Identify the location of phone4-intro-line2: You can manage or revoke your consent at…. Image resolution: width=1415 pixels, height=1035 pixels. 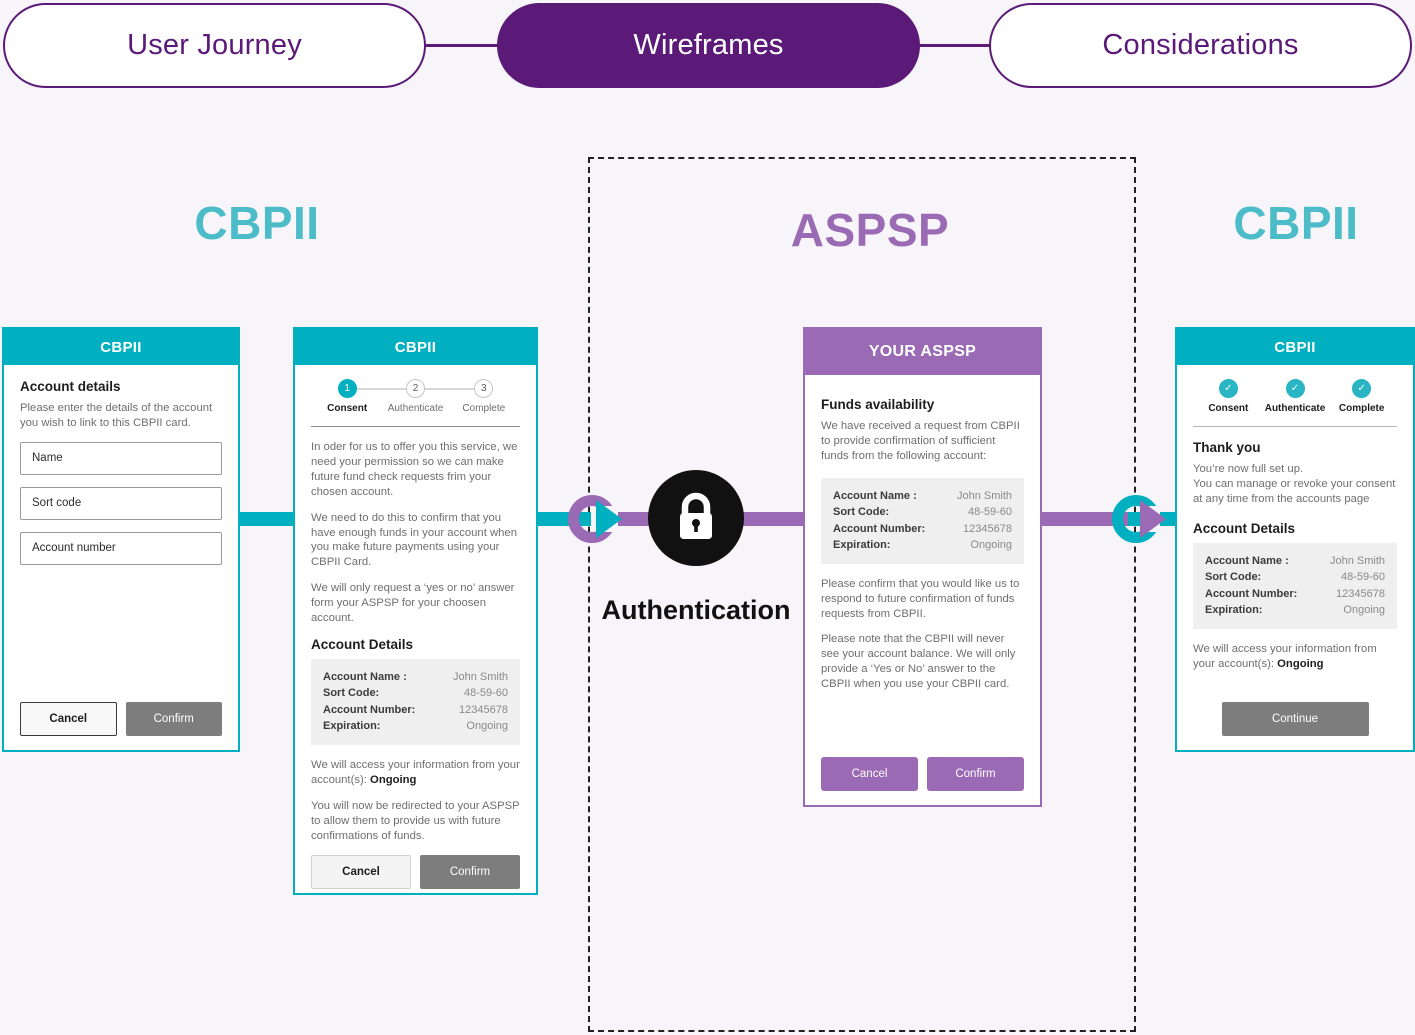
(1294, 491).